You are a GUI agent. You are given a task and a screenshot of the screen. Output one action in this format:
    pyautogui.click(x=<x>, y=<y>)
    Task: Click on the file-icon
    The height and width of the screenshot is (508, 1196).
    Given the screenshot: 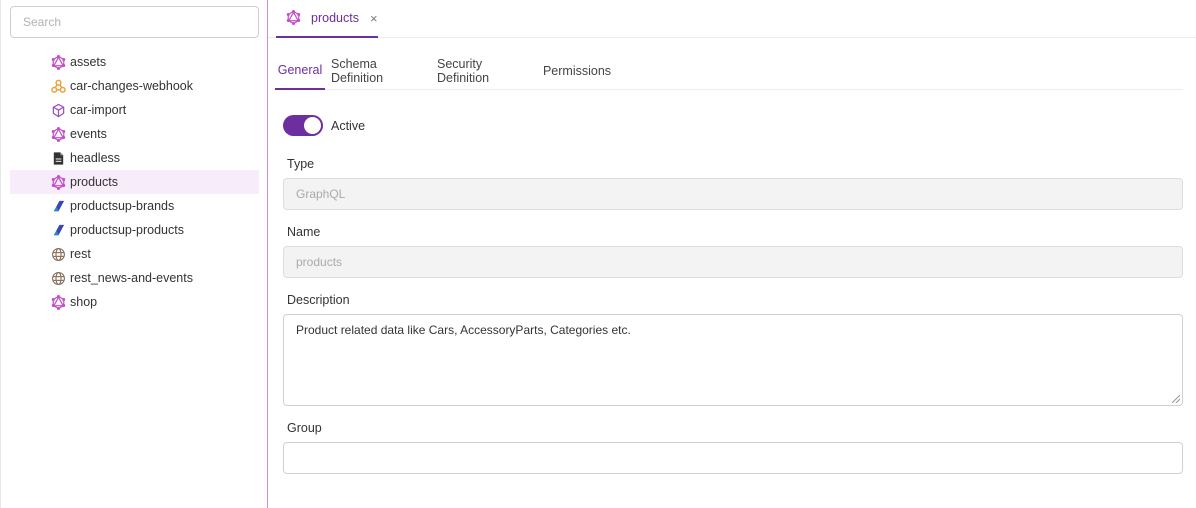 What is the action you would take?
    pyautogui.click(x=58, y=158)
    